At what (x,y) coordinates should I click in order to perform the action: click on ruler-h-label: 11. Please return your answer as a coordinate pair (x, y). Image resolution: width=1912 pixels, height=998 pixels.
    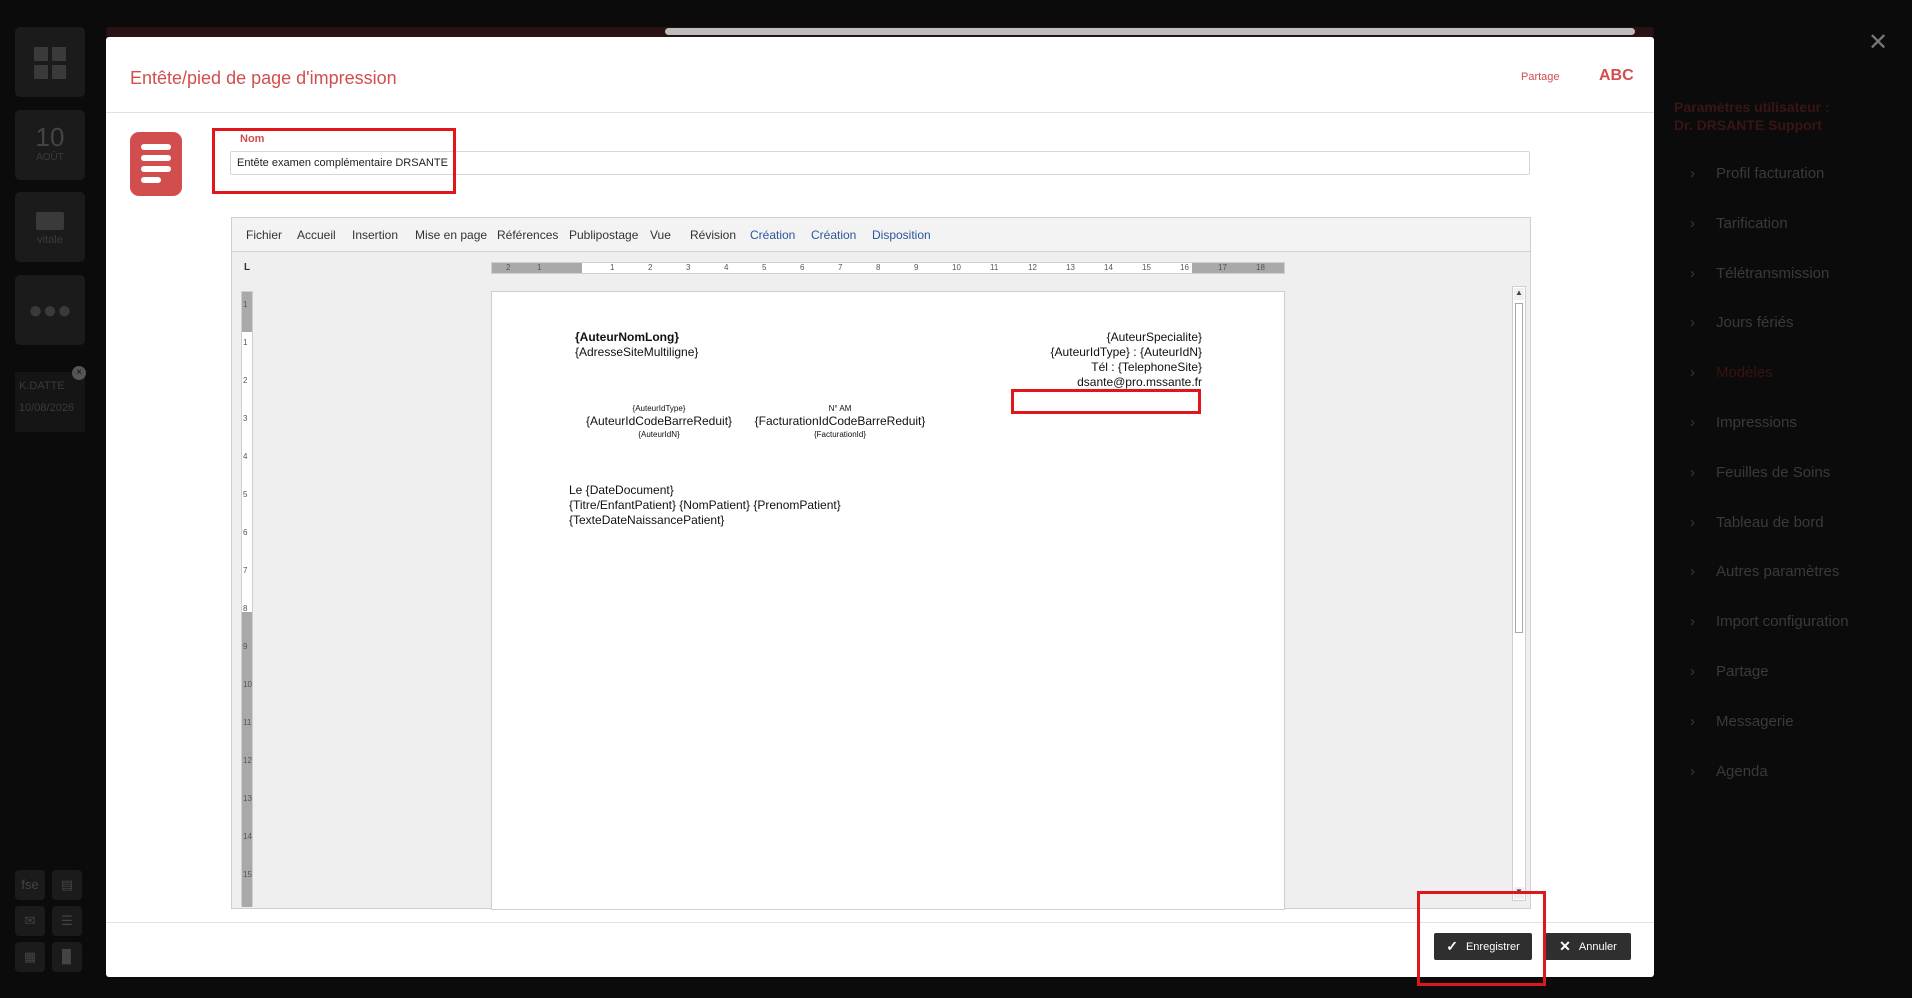
    Looking at the image, I should click on (994, 267).